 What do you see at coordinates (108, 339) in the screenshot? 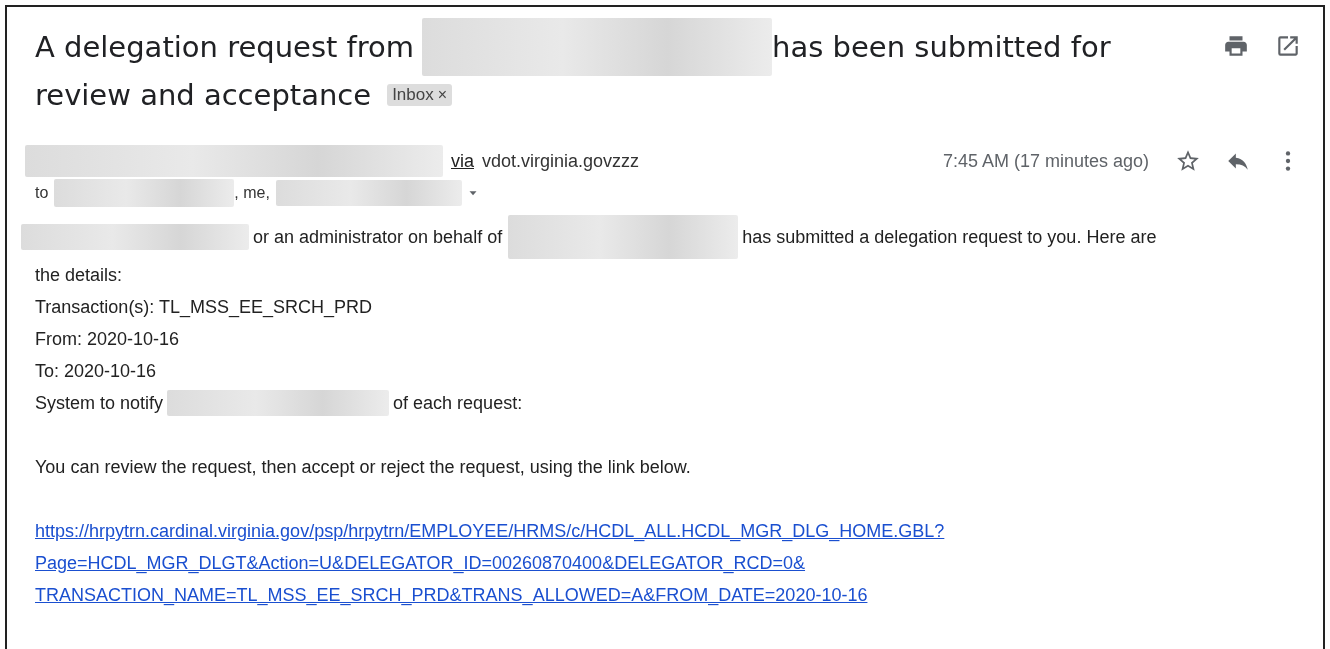
I see `body-text: From: 2020-10-16` at bounding box center [108, 339].